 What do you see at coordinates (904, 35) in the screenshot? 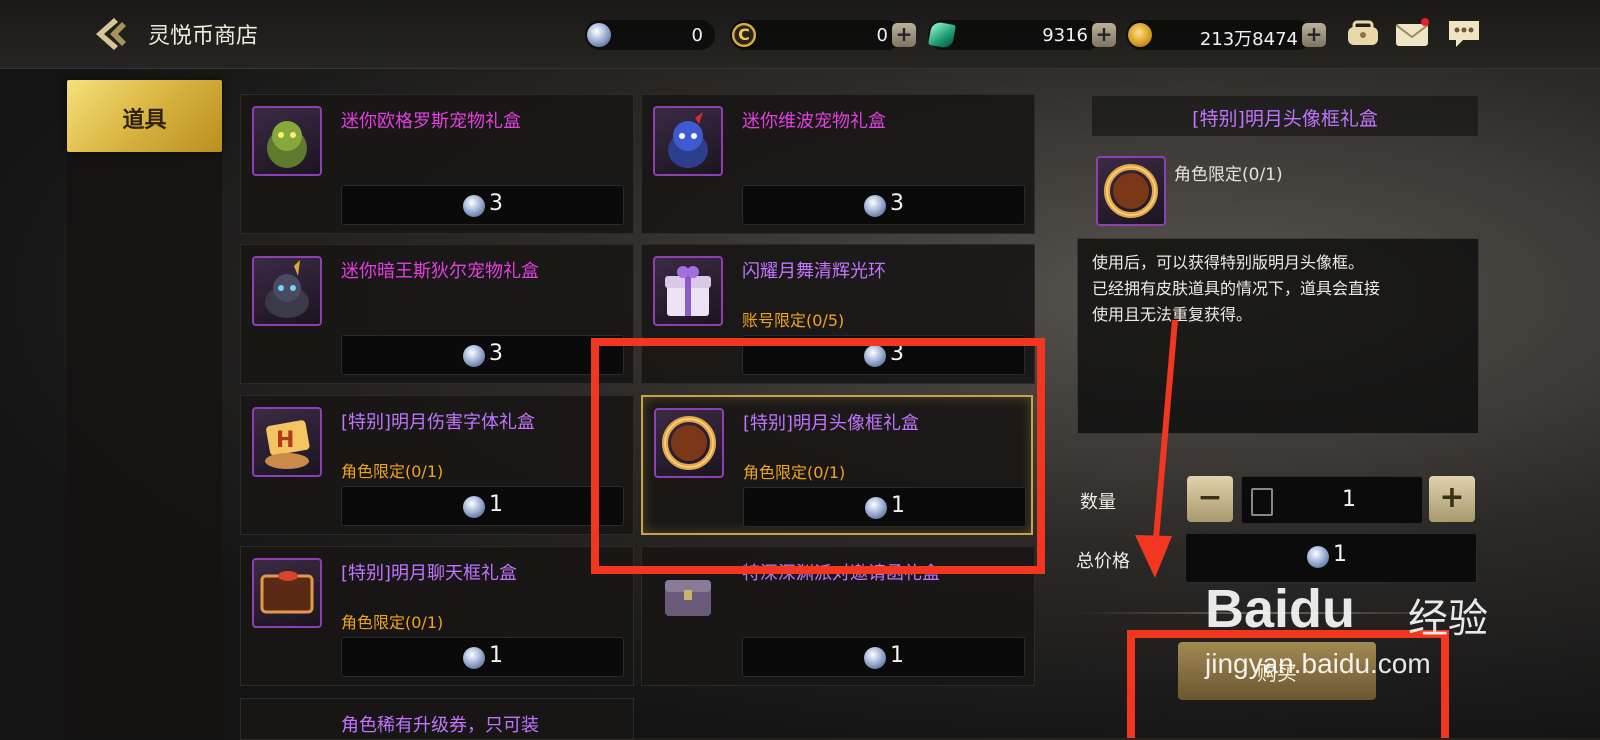
I see `add-c-coin-button: +` at bounding box center [904, 35].